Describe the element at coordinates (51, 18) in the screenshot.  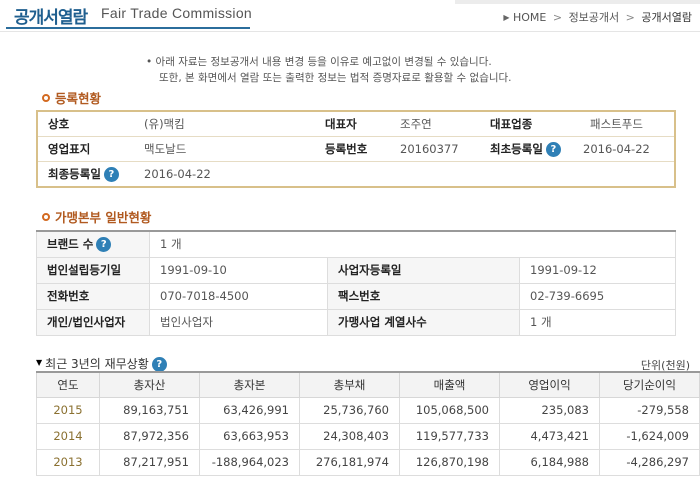
I see `page-title: 공개서열람` at that location.